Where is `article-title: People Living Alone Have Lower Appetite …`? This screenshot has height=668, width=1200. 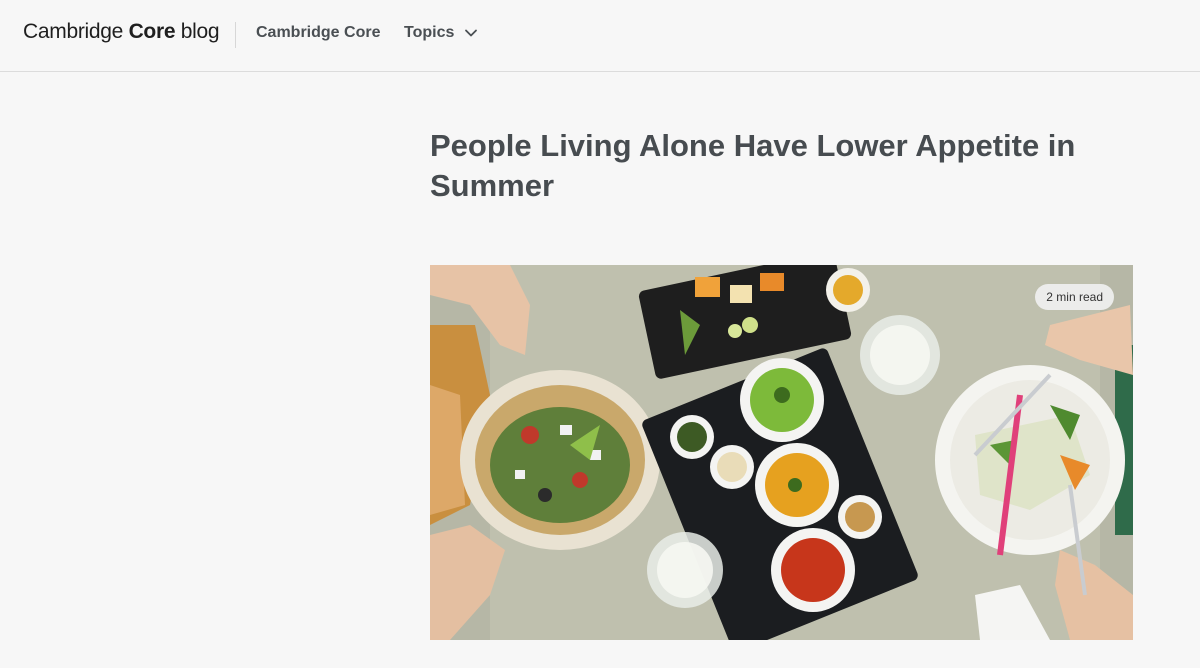 article-title: People Living Alone Have Lower Appetite … is located at coordinates (753, 165).